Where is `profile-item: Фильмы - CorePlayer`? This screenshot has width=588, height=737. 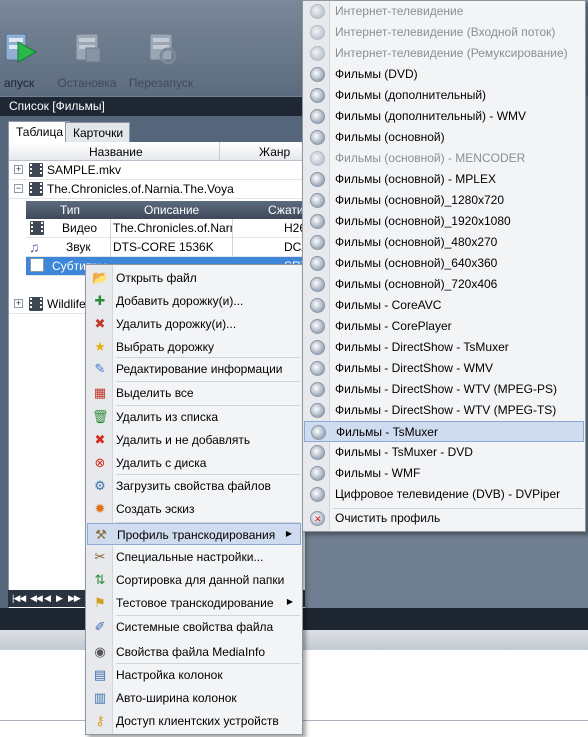 profile-item: Фильмы - CorePlayer is located at coordinates (444, 326).